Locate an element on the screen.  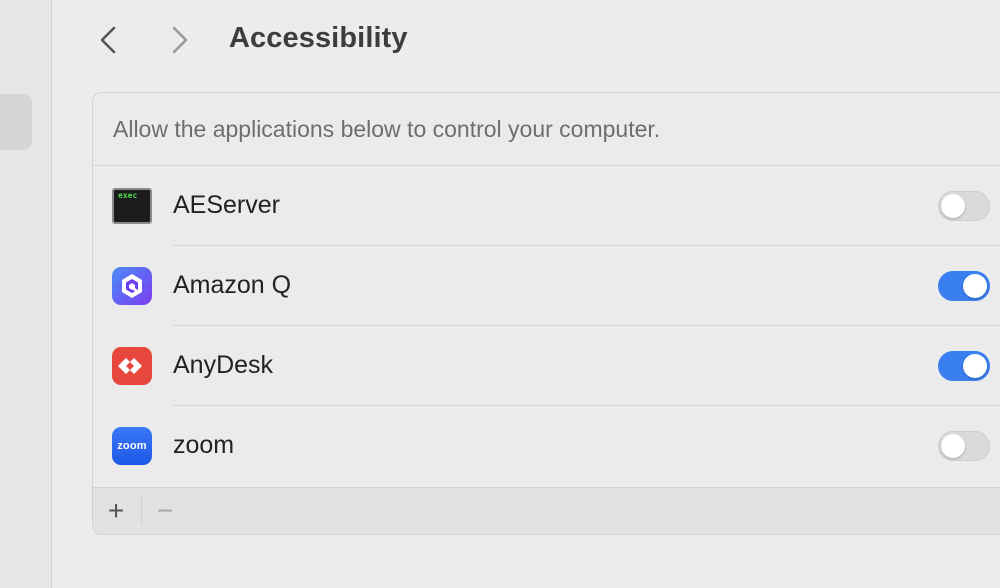
app-row-anydesk: AnyDesk is located at coordinates (546, 366).